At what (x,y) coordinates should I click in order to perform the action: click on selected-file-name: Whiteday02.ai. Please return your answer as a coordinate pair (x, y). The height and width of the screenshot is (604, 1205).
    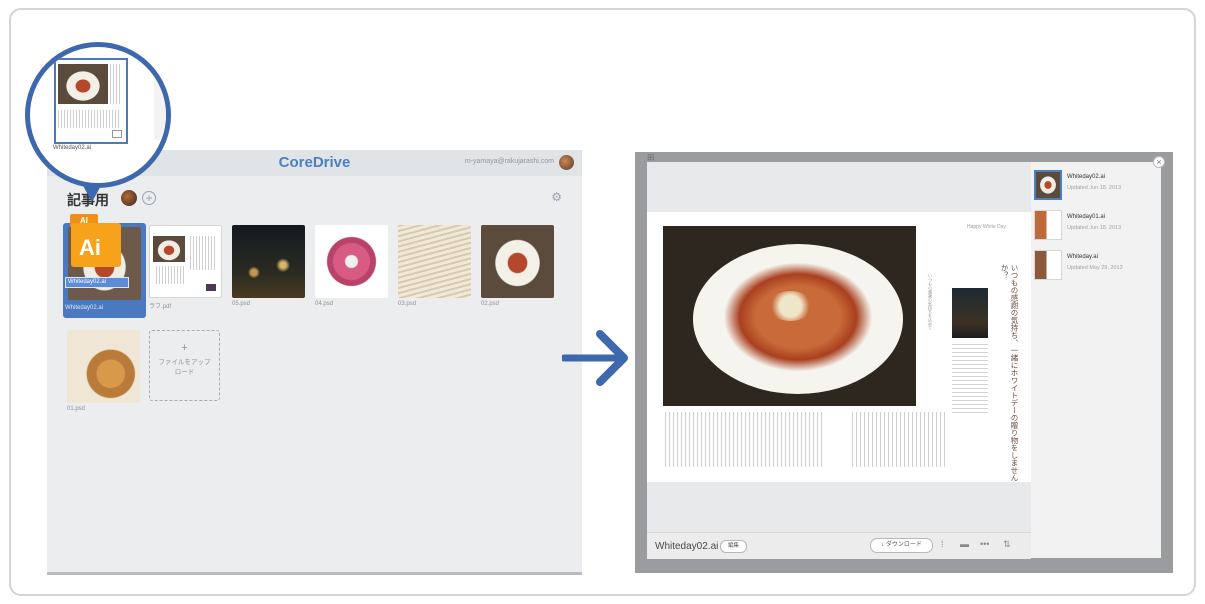
    Looking at the image, I should click on (84, 308).